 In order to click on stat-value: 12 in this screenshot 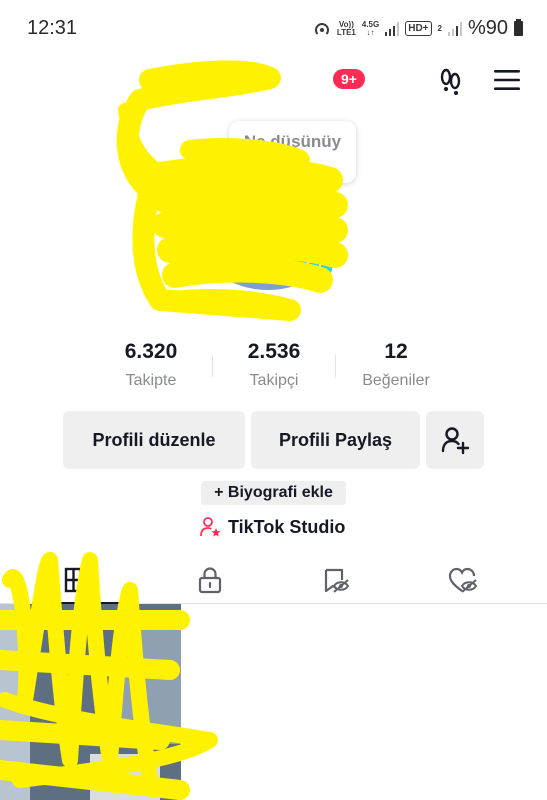, I will do `click(396, 351)`.